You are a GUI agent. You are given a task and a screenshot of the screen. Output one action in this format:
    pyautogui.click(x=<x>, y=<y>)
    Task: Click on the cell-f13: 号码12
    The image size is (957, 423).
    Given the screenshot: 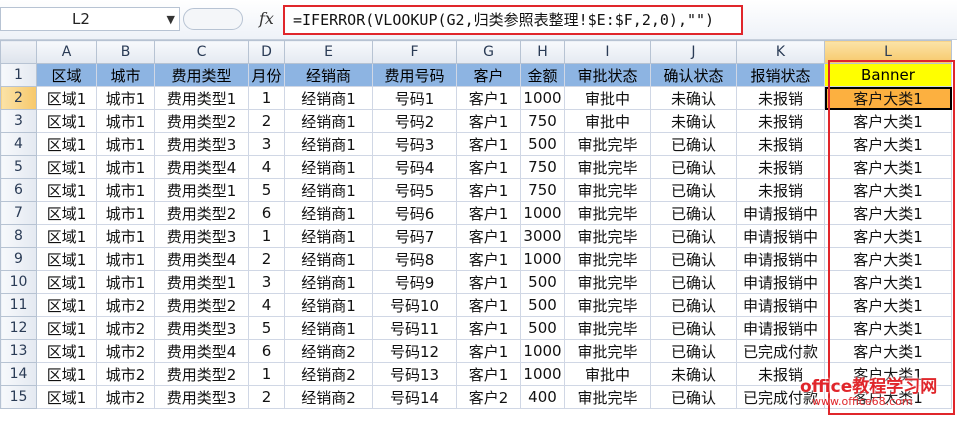 What is the action you would take?
    pyautogui.click(x=414, y=351)
    